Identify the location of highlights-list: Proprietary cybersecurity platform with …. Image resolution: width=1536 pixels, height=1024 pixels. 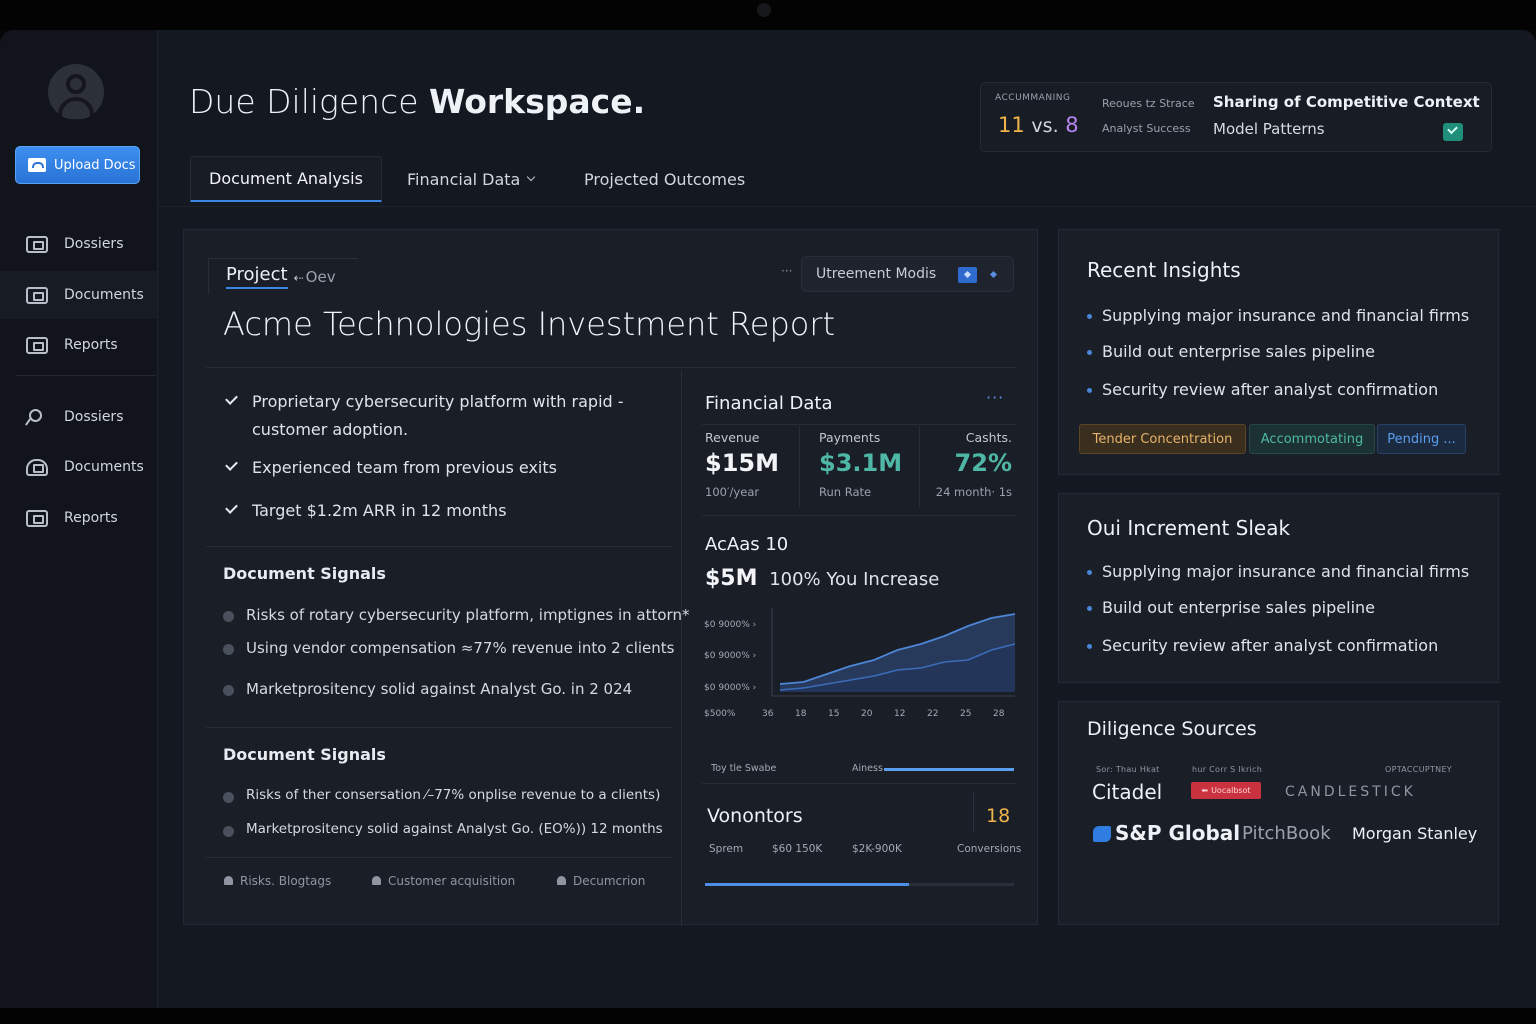
(442, 456).